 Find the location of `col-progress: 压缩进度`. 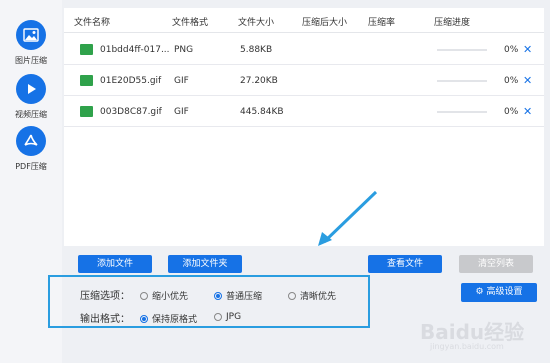

col-progress: 压缩进度 is located at coordinates (452, 23).